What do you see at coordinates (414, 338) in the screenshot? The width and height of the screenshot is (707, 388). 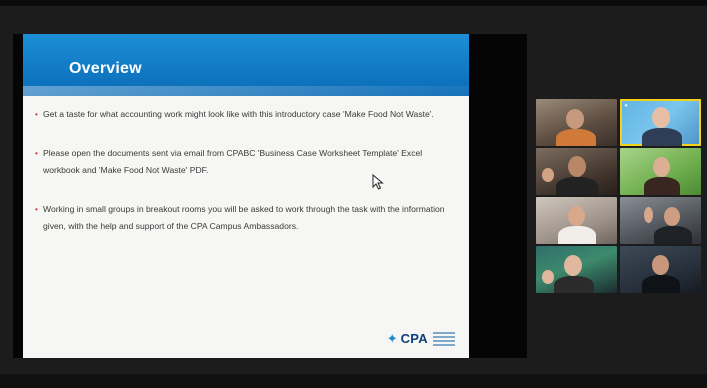 I see `cpa-logo-text: CPA` at bounding box center [414, 338].